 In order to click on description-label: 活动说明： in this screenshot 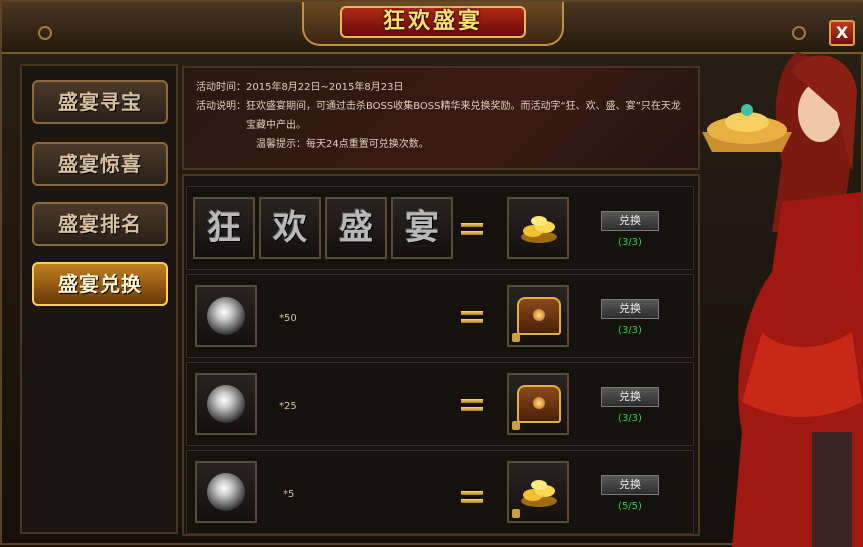, I will do `click(221, 106)`.